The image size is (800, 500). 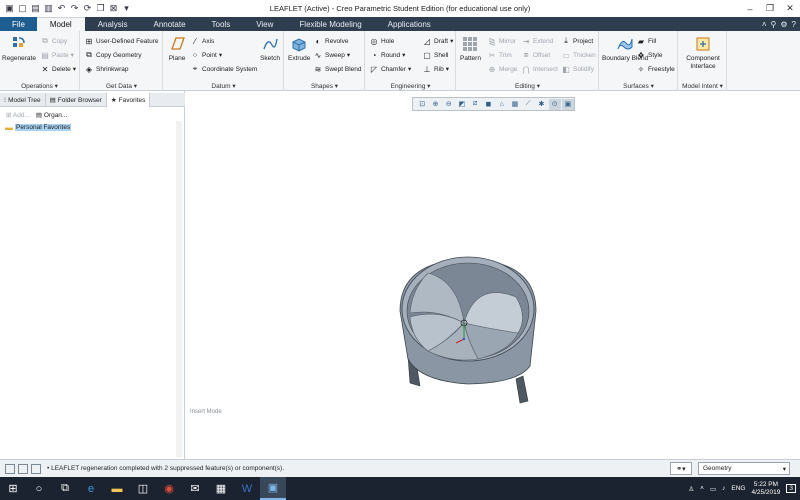 I want to click on tab-folder-browser: ▤ Folder Browser, so click(x=76, y=100).